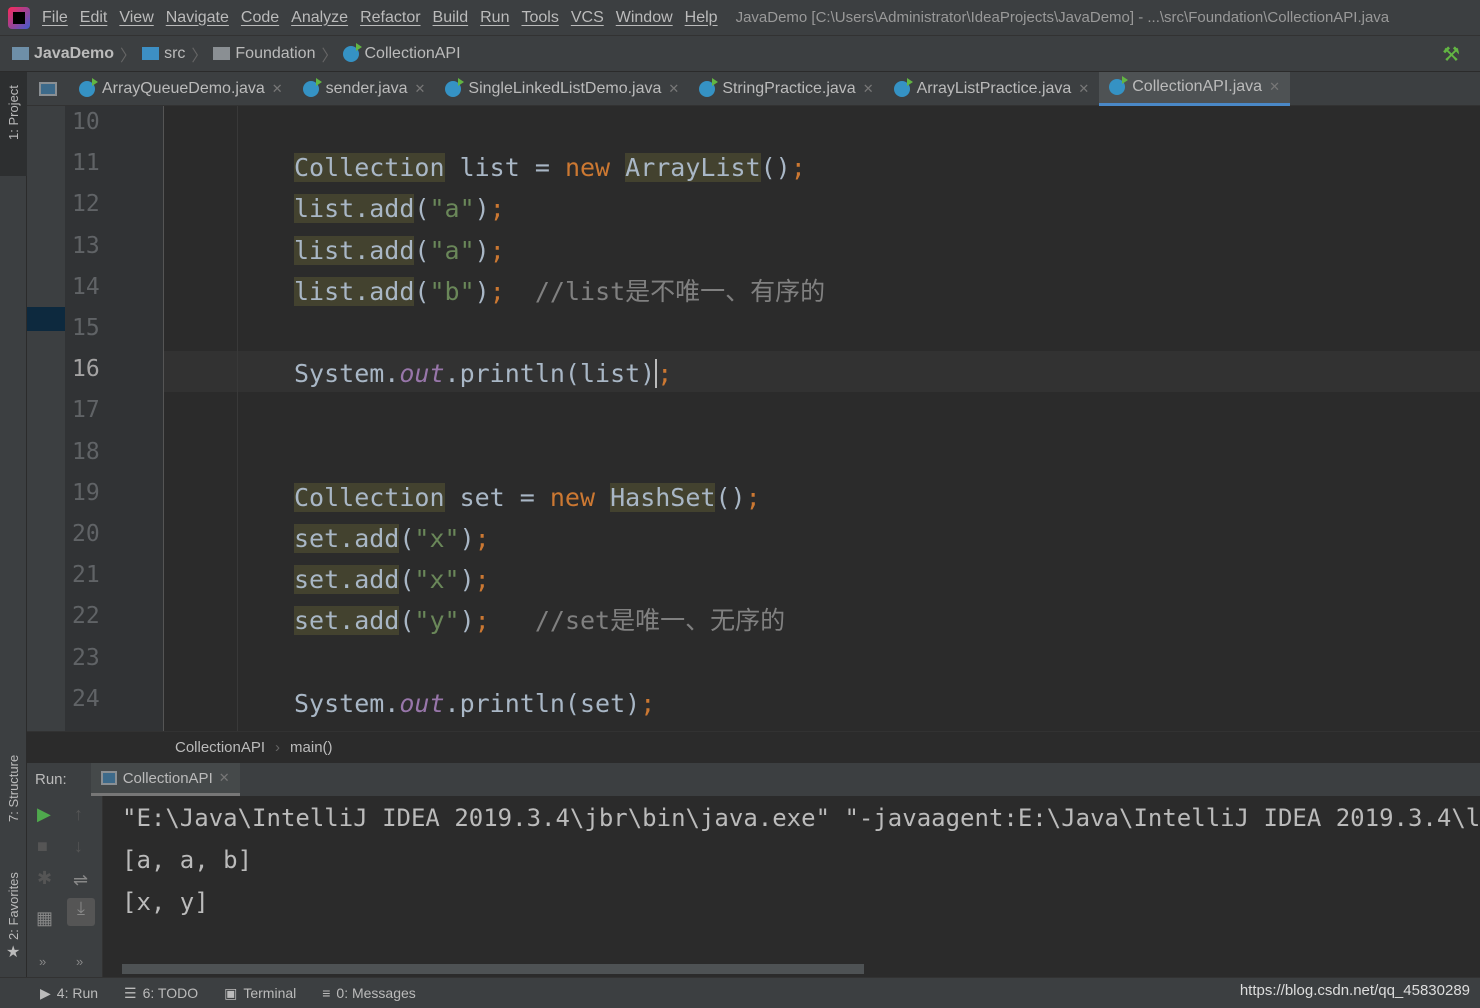 This screenshot has width=1480, height=1008. I want to click on run-panel-header: Run: CollectionAPI ✕, so click(753, 779).